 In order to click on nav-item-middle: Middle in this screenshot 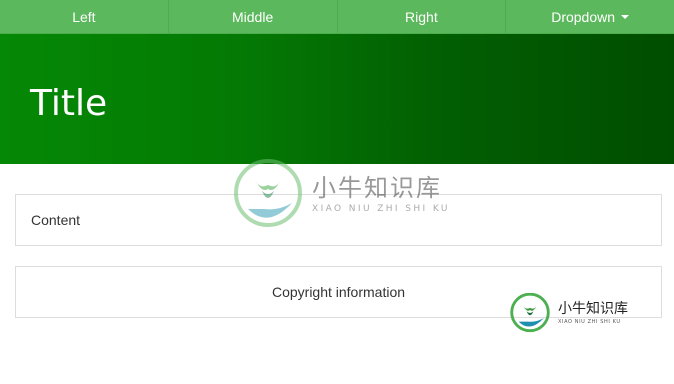, I will do `click(253, 16)`.